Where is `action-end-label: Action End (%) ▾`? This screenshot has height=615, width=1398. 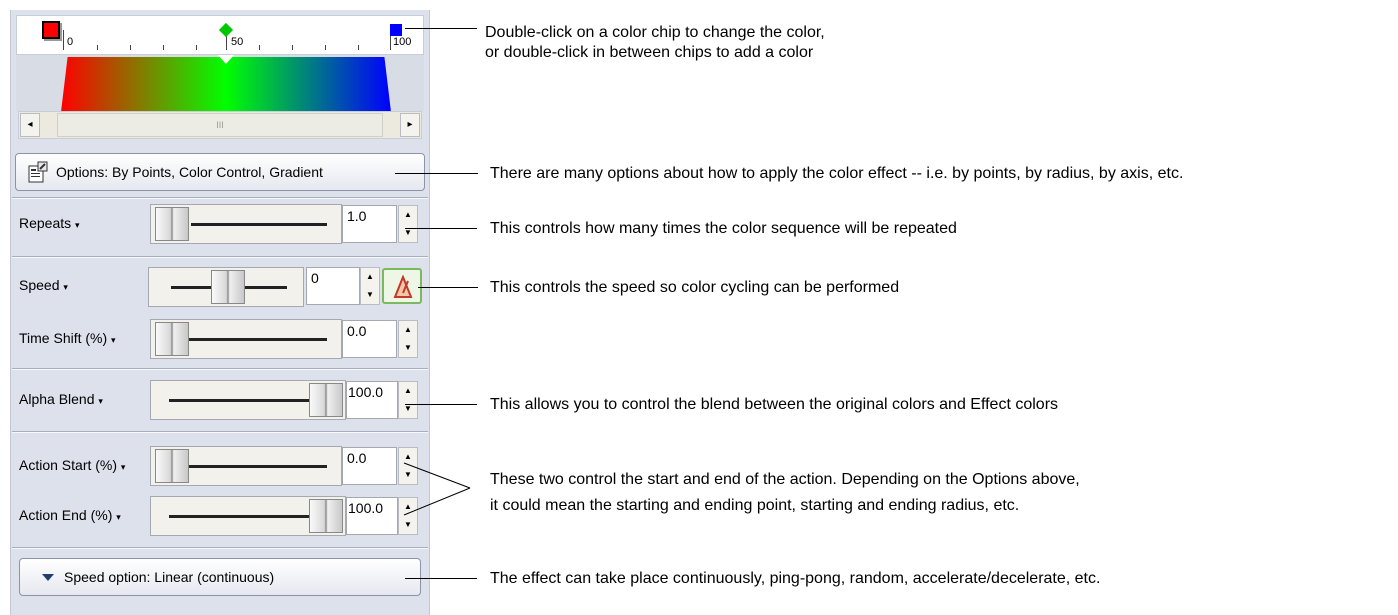
action-end-label: Action End (%) ▾ is located at coordinates (70, 515).